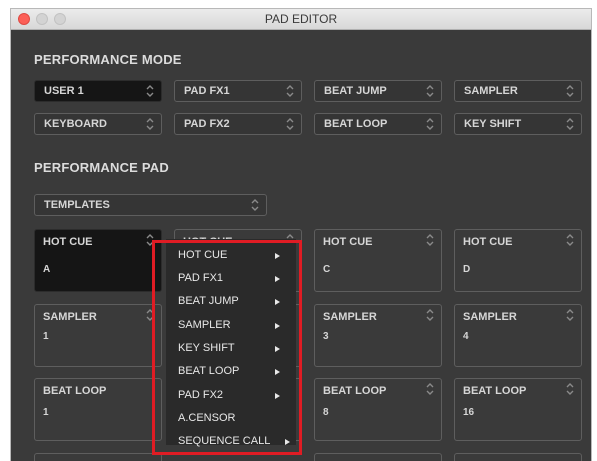 The height and width of the screenshot is (461, 597). Describe the element at coordinates (326, 412) in the screenshot. I see `pad-value: 8` at that location.